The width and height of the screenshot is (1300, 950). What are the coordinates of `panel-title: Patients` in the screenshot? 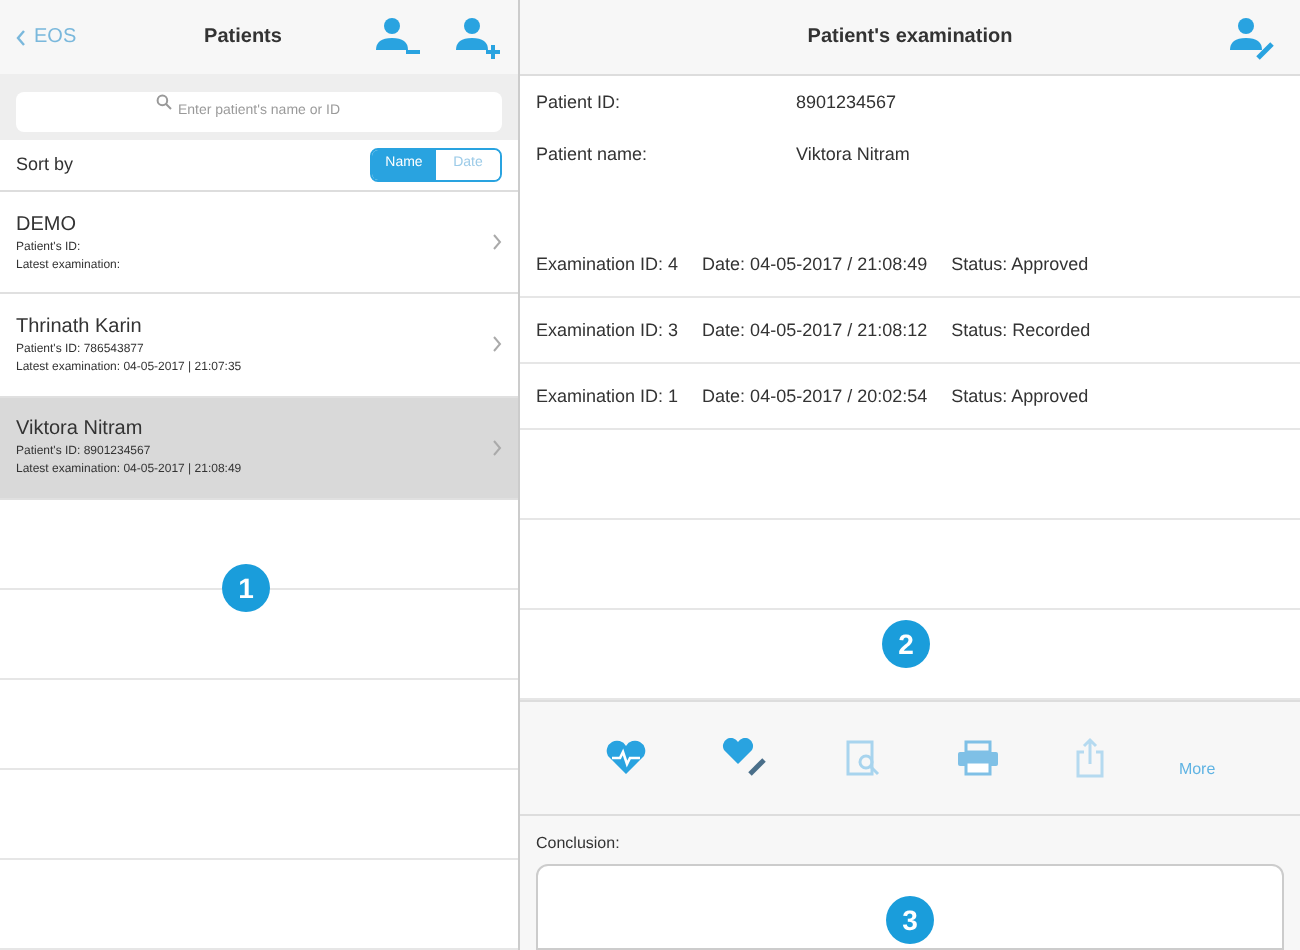 It's located at (243, 38).